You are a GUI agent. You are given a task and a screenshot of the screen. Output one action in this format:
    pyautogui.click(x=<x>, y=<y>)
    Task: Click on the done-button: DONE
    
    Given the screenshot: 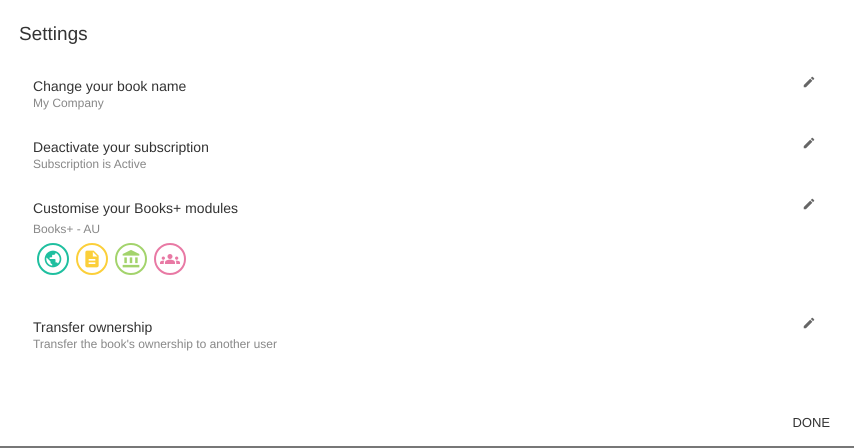 What is the action you would take?
    pyautogui.click(x=811, y=422)
    